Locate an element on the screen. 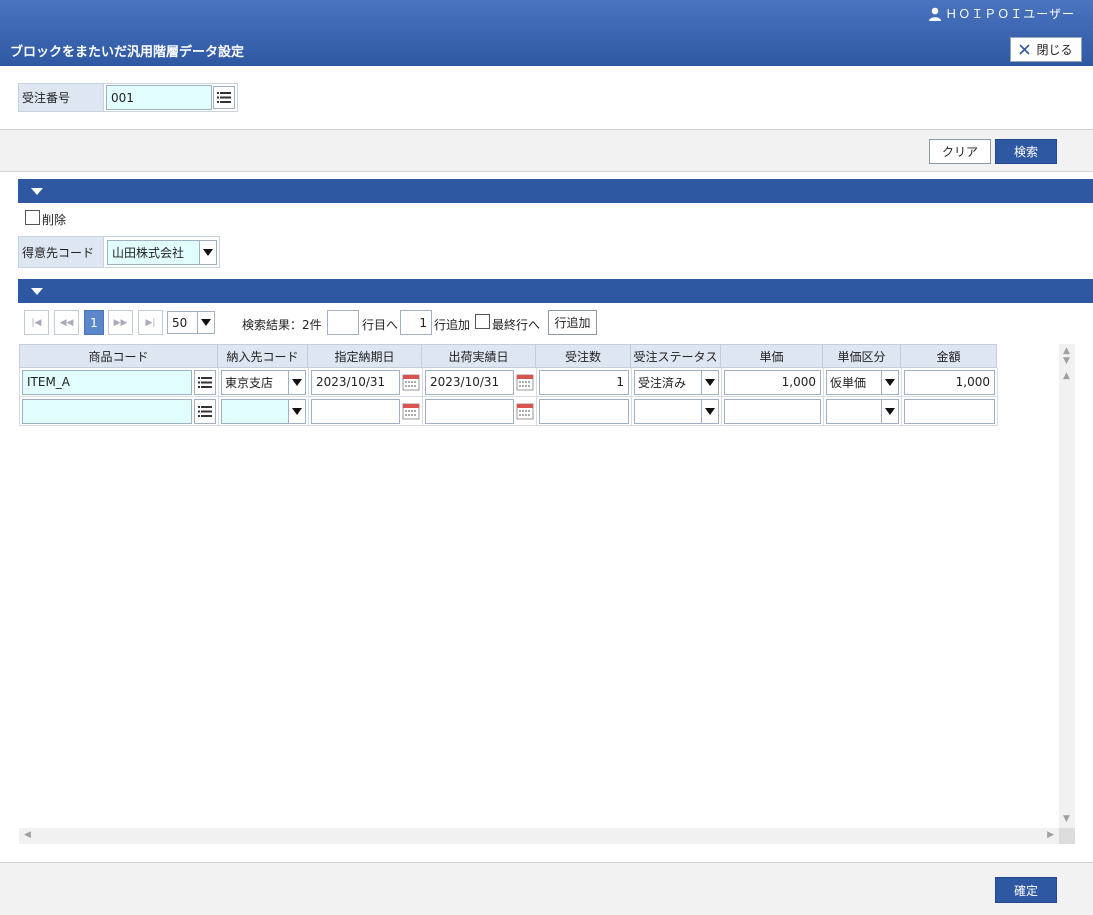  page-number-current: 1 is located at coordinates (94, 322).